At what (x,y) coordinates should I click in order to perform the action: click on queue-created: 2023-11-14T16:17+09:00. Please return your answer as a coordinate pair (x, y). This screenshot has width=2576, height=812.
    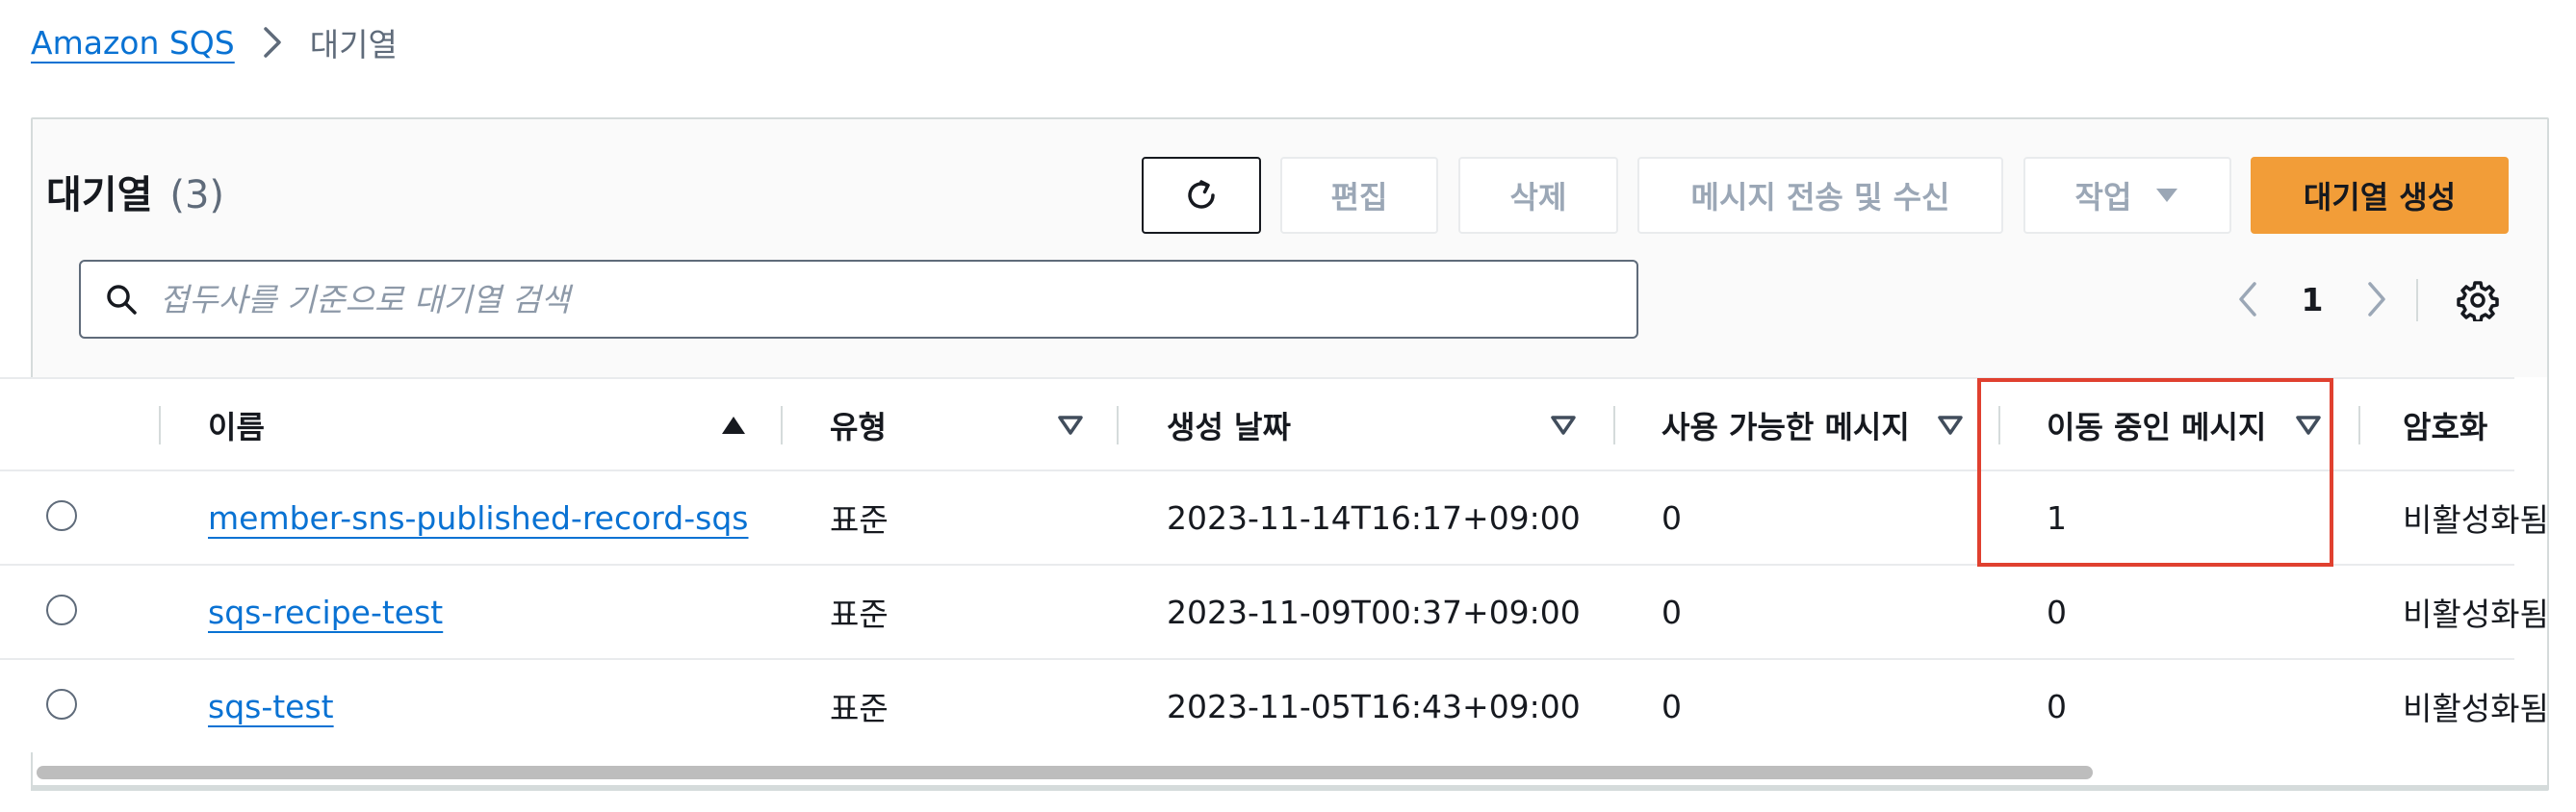
    Looking at the image, I should click on (1374, 517).